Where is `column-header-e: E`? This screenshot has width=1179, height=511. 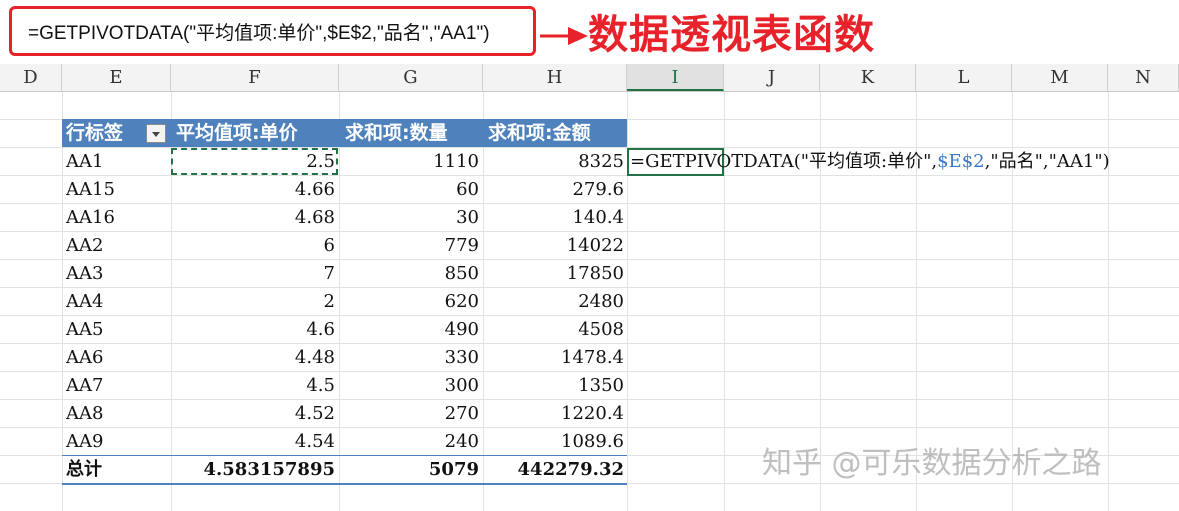
column-header-e: E is located at coordinates (116, 77).